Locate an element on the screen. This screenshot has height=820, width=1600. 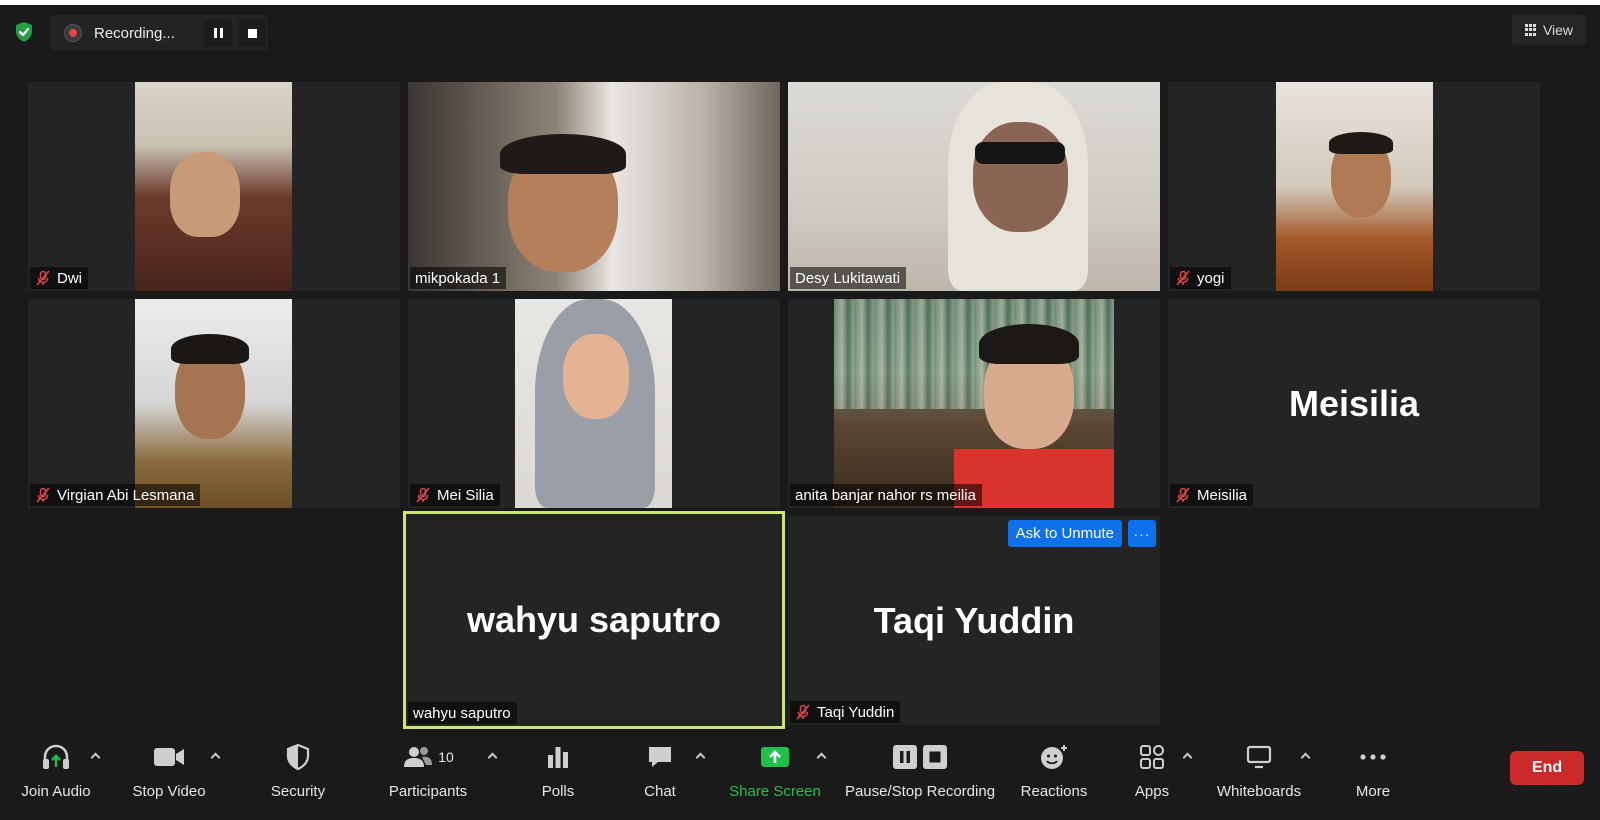
participant-tile-meisilia: Meisilia Meisilia is located at coordinates (1354, 403).